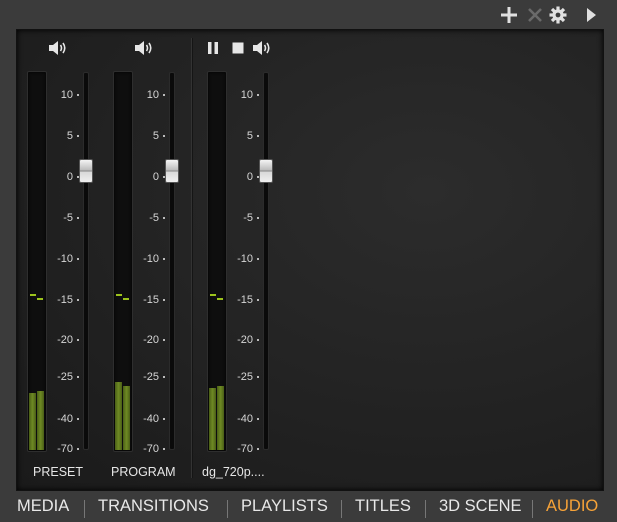  What do you see at coordinates (284, 506) in the screenshot?
I see `tab-playlists: PLAYLISTS` at bounding box center [284, 506].